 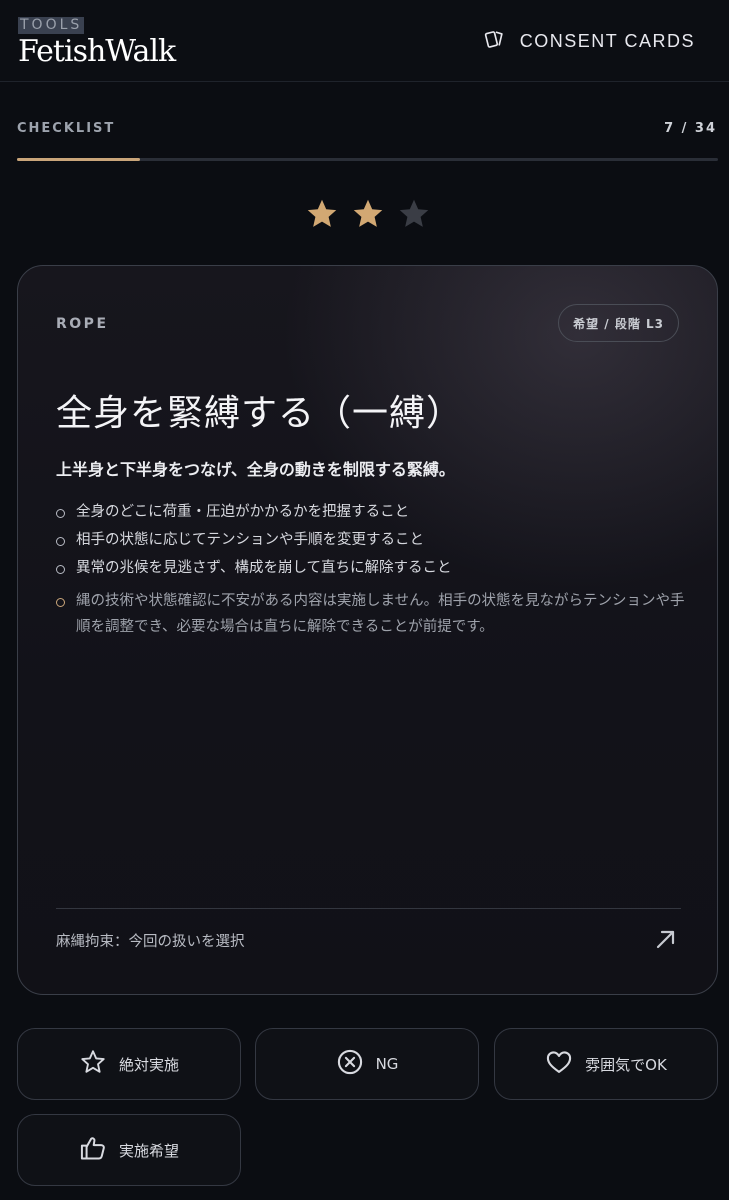 What do you see at coordinates (414, 216) in the screenshot?
I see `star-empty-icon` at bounding box center [414, 216].